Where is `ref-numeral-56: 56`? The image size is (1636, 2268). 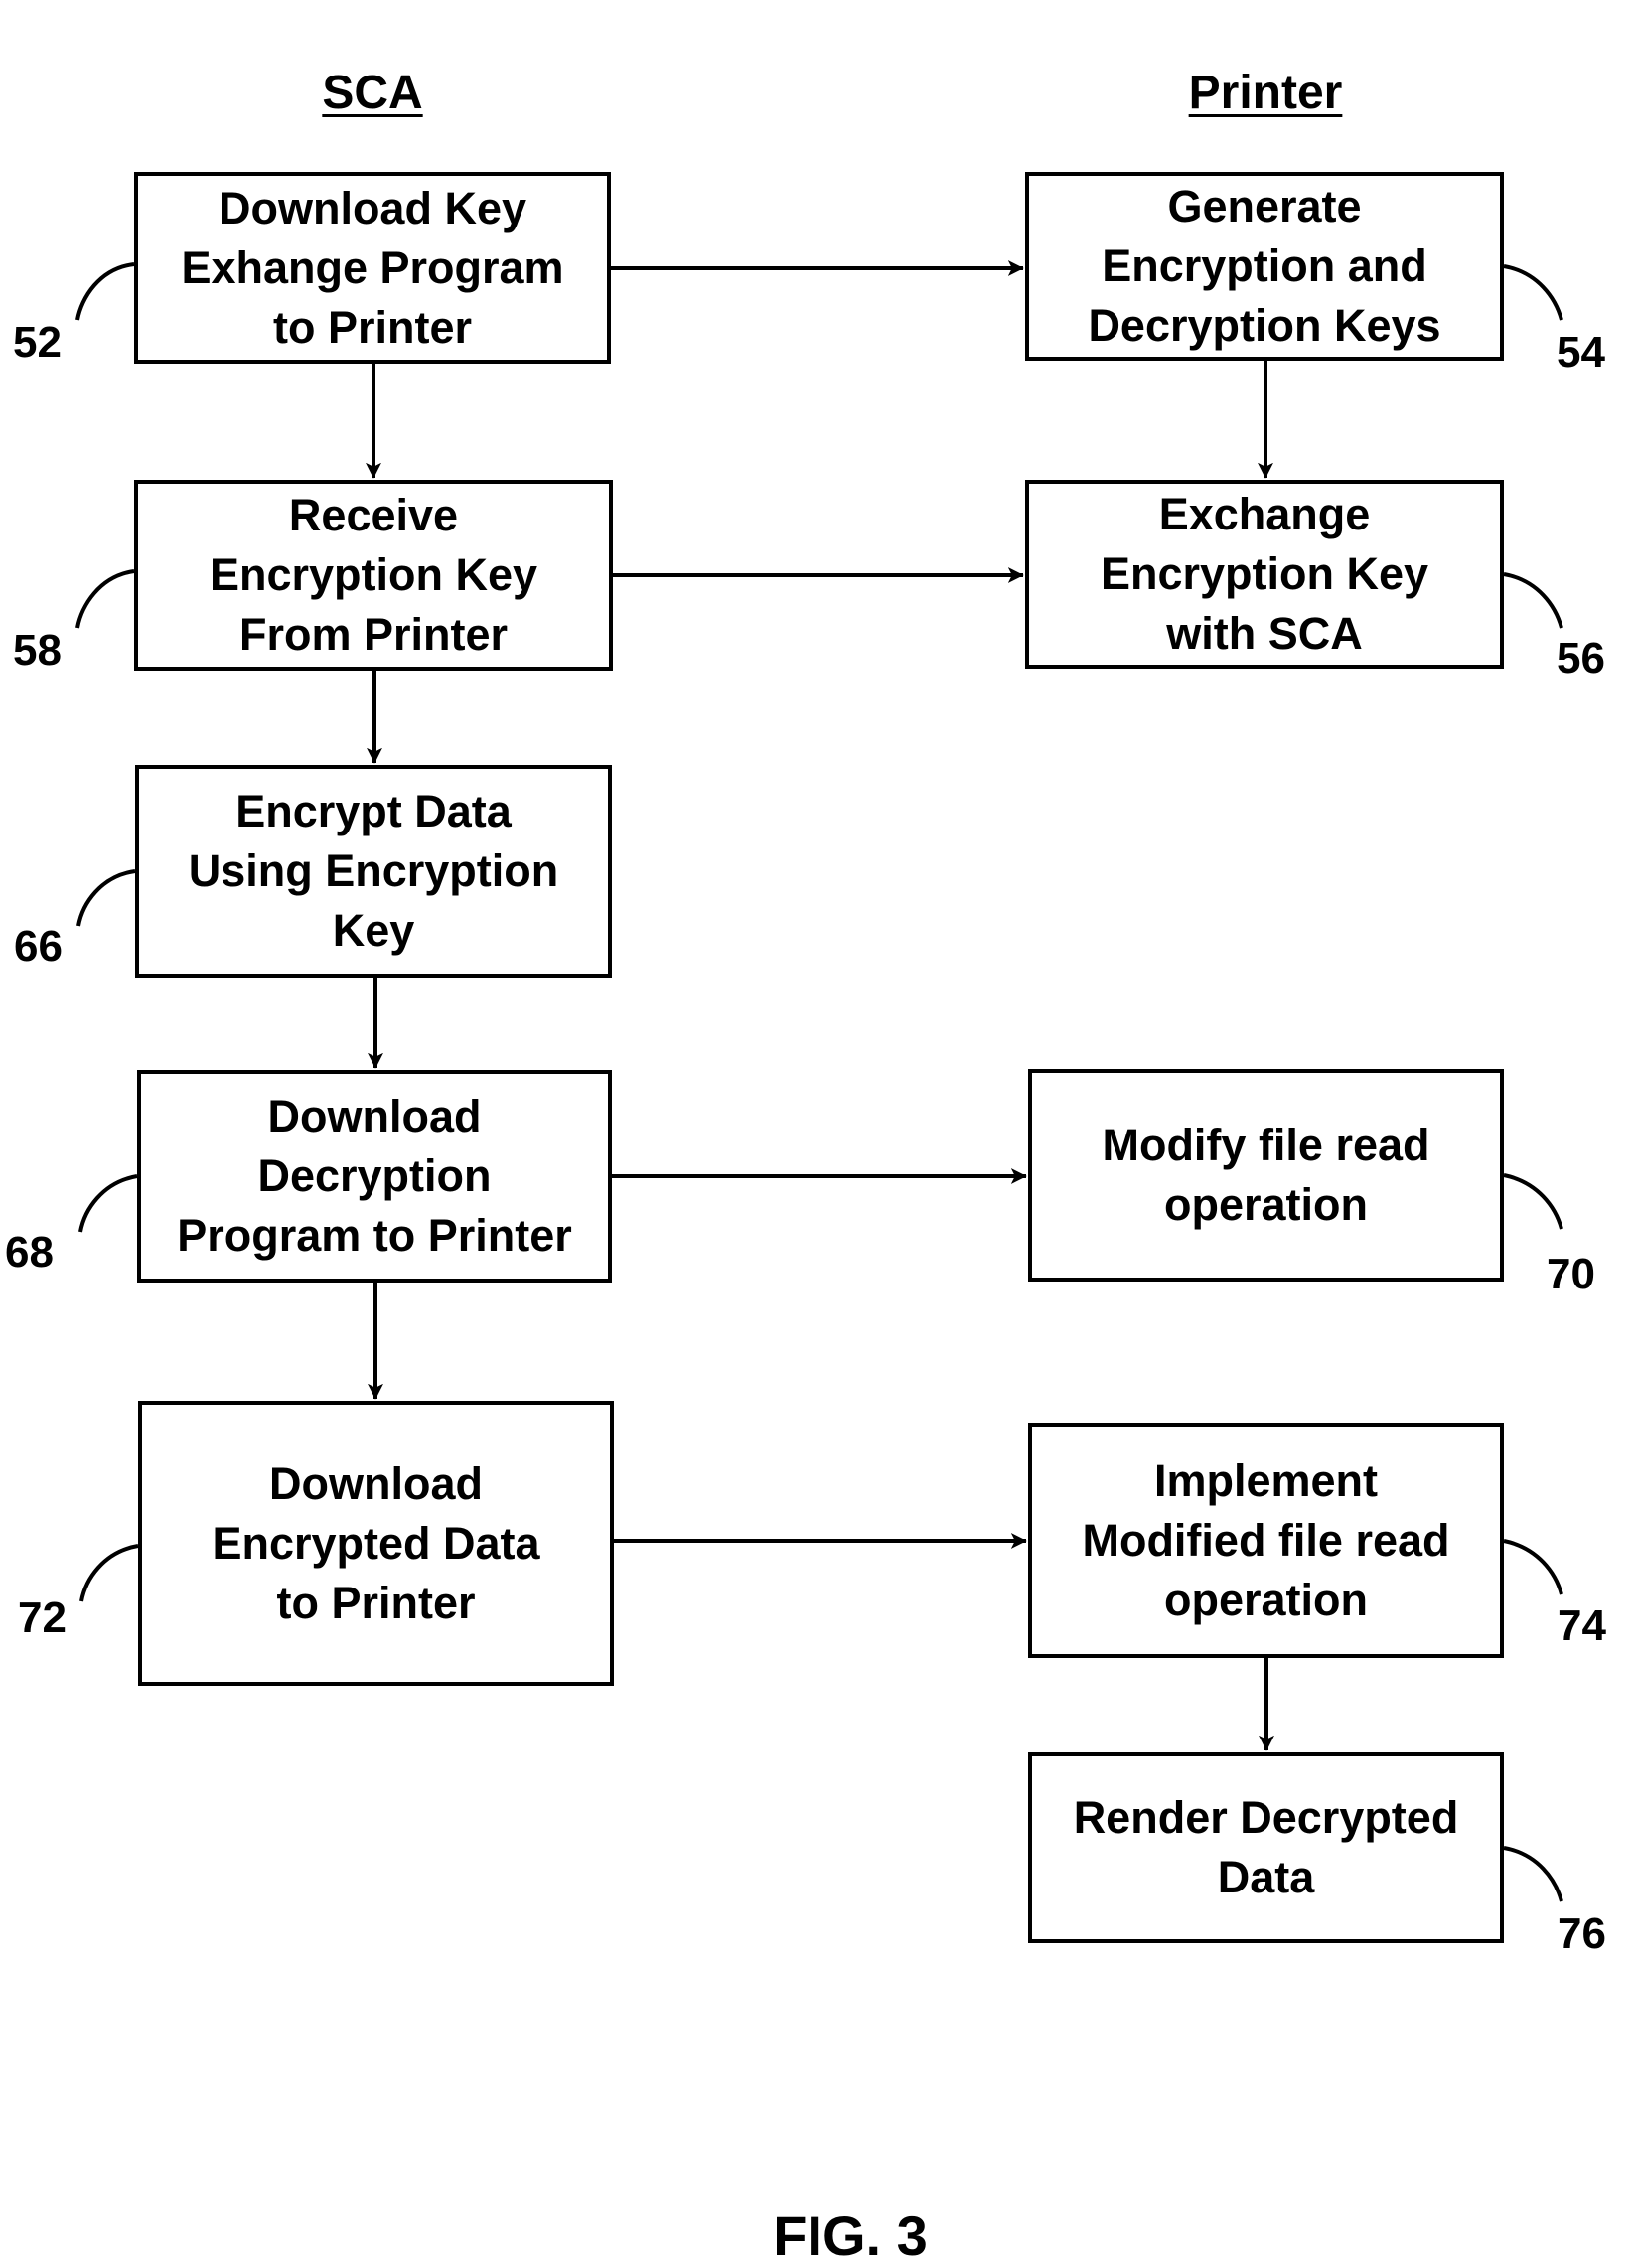
ref-numeral-56: 56 is located at coordinates (1581, 658).